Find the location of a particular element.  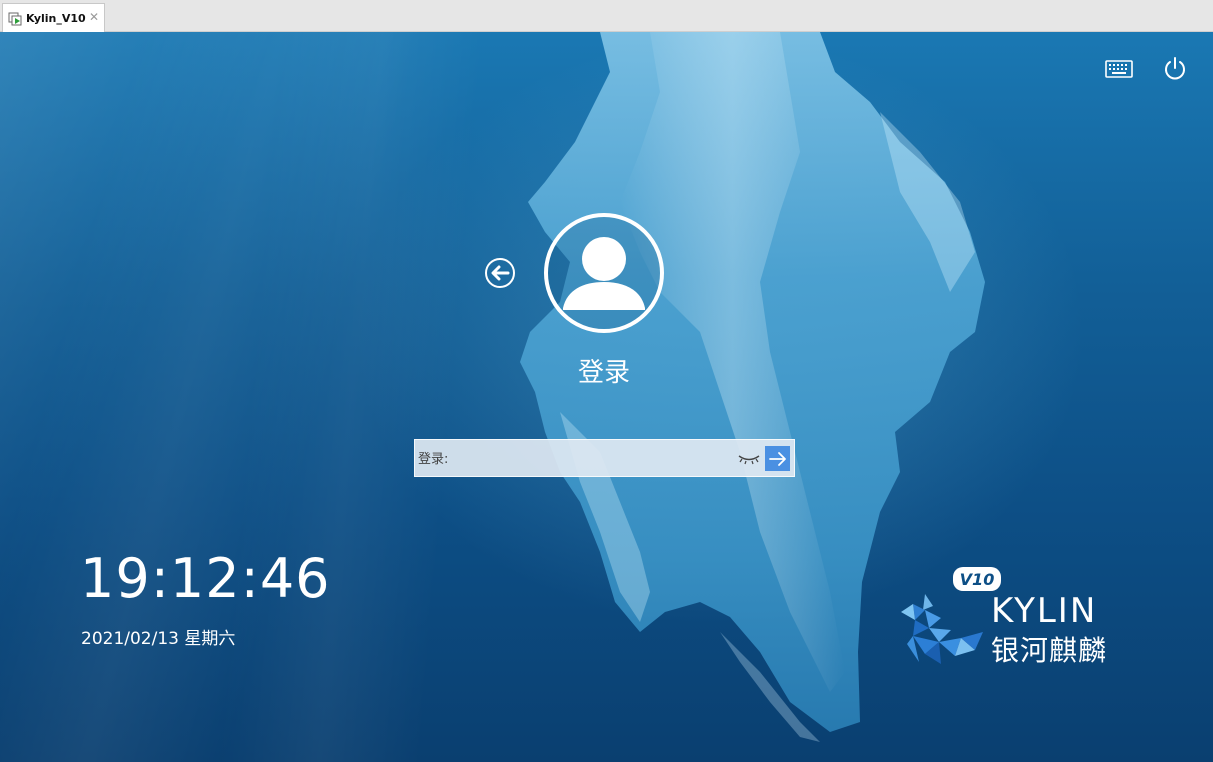

password-field is located at coordinates (604, 458).